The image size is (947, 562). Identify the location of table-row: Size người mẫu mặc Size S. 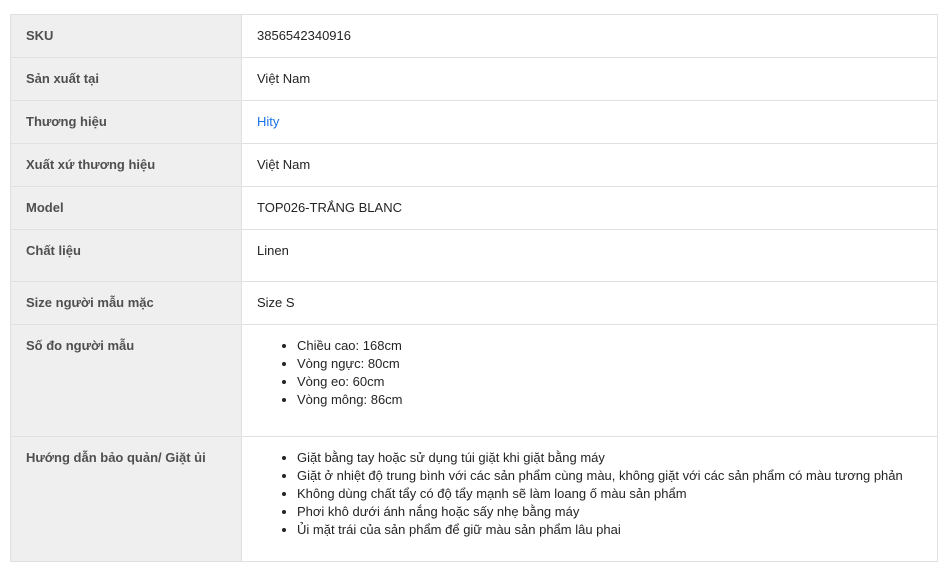
(474, 303).